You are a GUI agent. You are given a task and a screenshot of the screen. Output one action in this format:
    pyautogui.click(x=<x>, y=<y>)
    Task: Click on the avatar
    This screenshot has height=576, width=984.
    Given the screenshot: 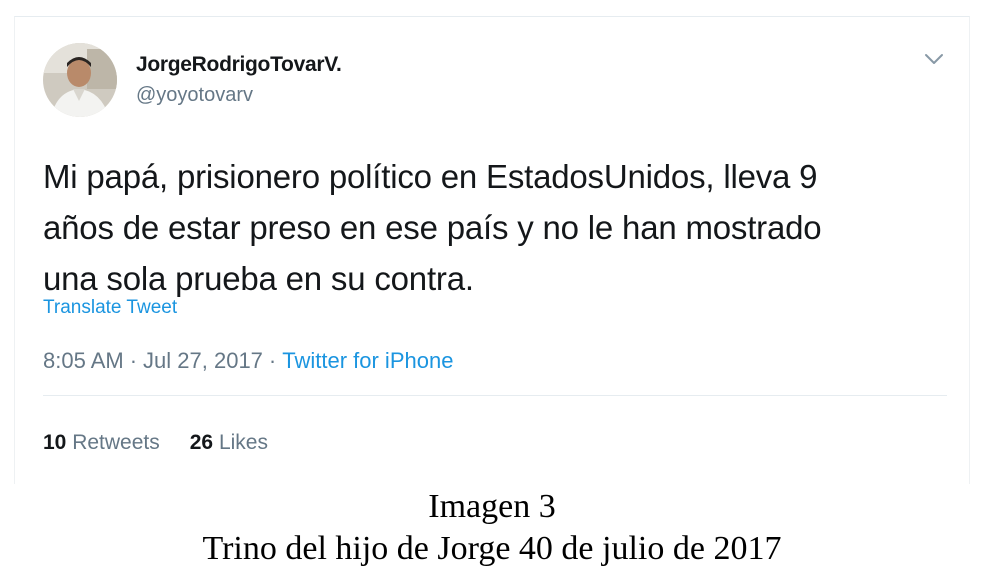 What is the action you would take?
    pyautogui.click(x=80, y=80)
    